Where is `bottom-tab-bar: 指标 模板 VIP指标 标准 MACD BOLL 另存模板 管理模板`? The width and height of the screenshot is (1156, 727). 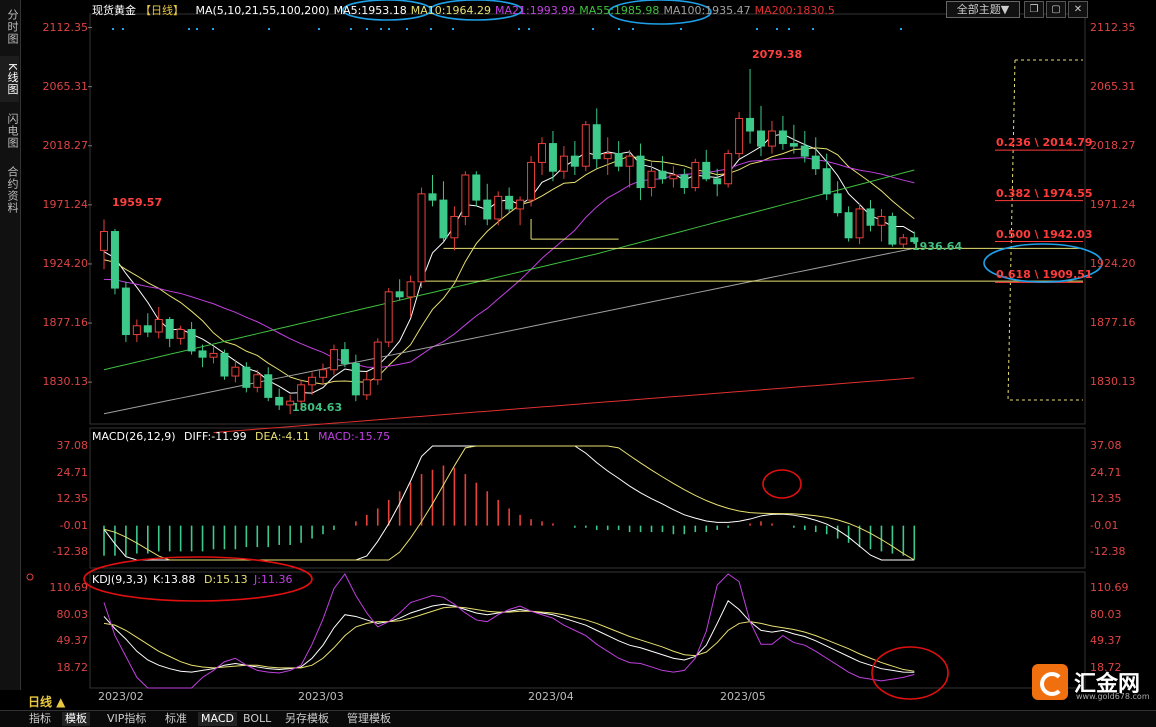
bottom-tab-bar: 指标 模板 VIP指标 标准 MACD BOLL 另存模板 管理模板 is located at coordinates (578, 718).